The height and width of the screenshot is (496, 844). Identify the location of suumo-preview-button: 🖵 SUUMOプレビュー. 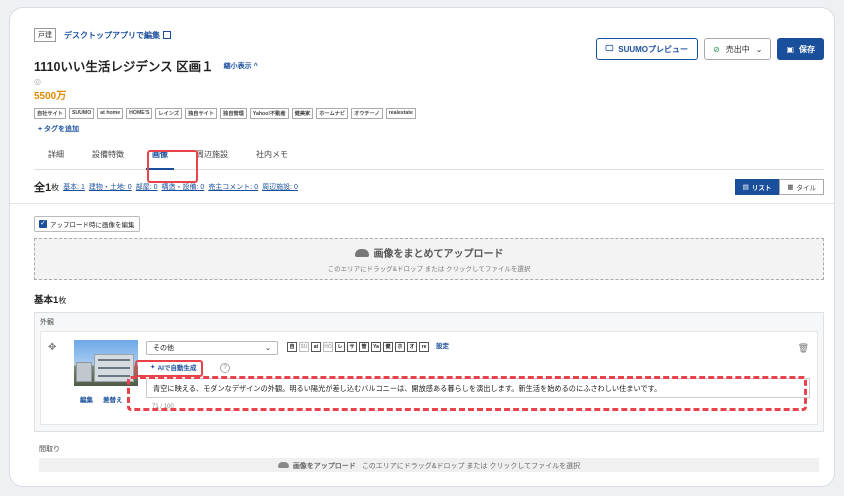
(647, 49).